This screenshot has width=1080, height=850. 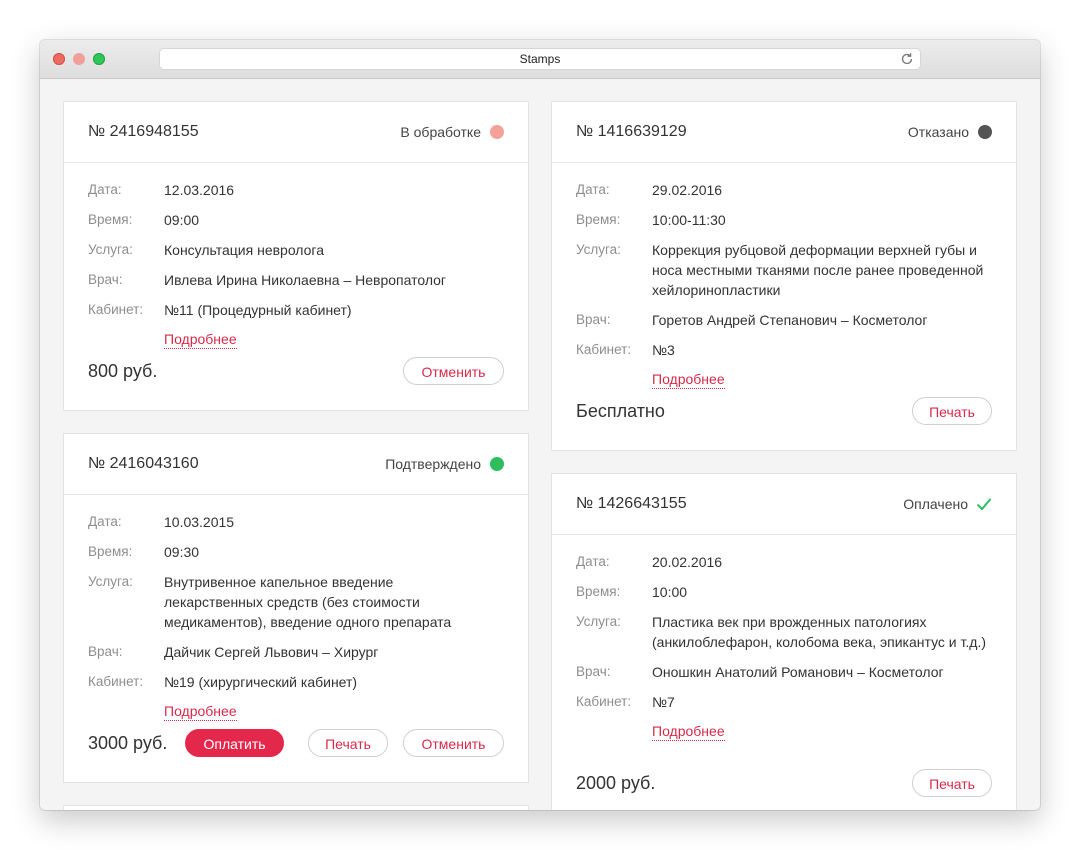 I want to click on status-label: Отказано, so click(x=938, y=132).